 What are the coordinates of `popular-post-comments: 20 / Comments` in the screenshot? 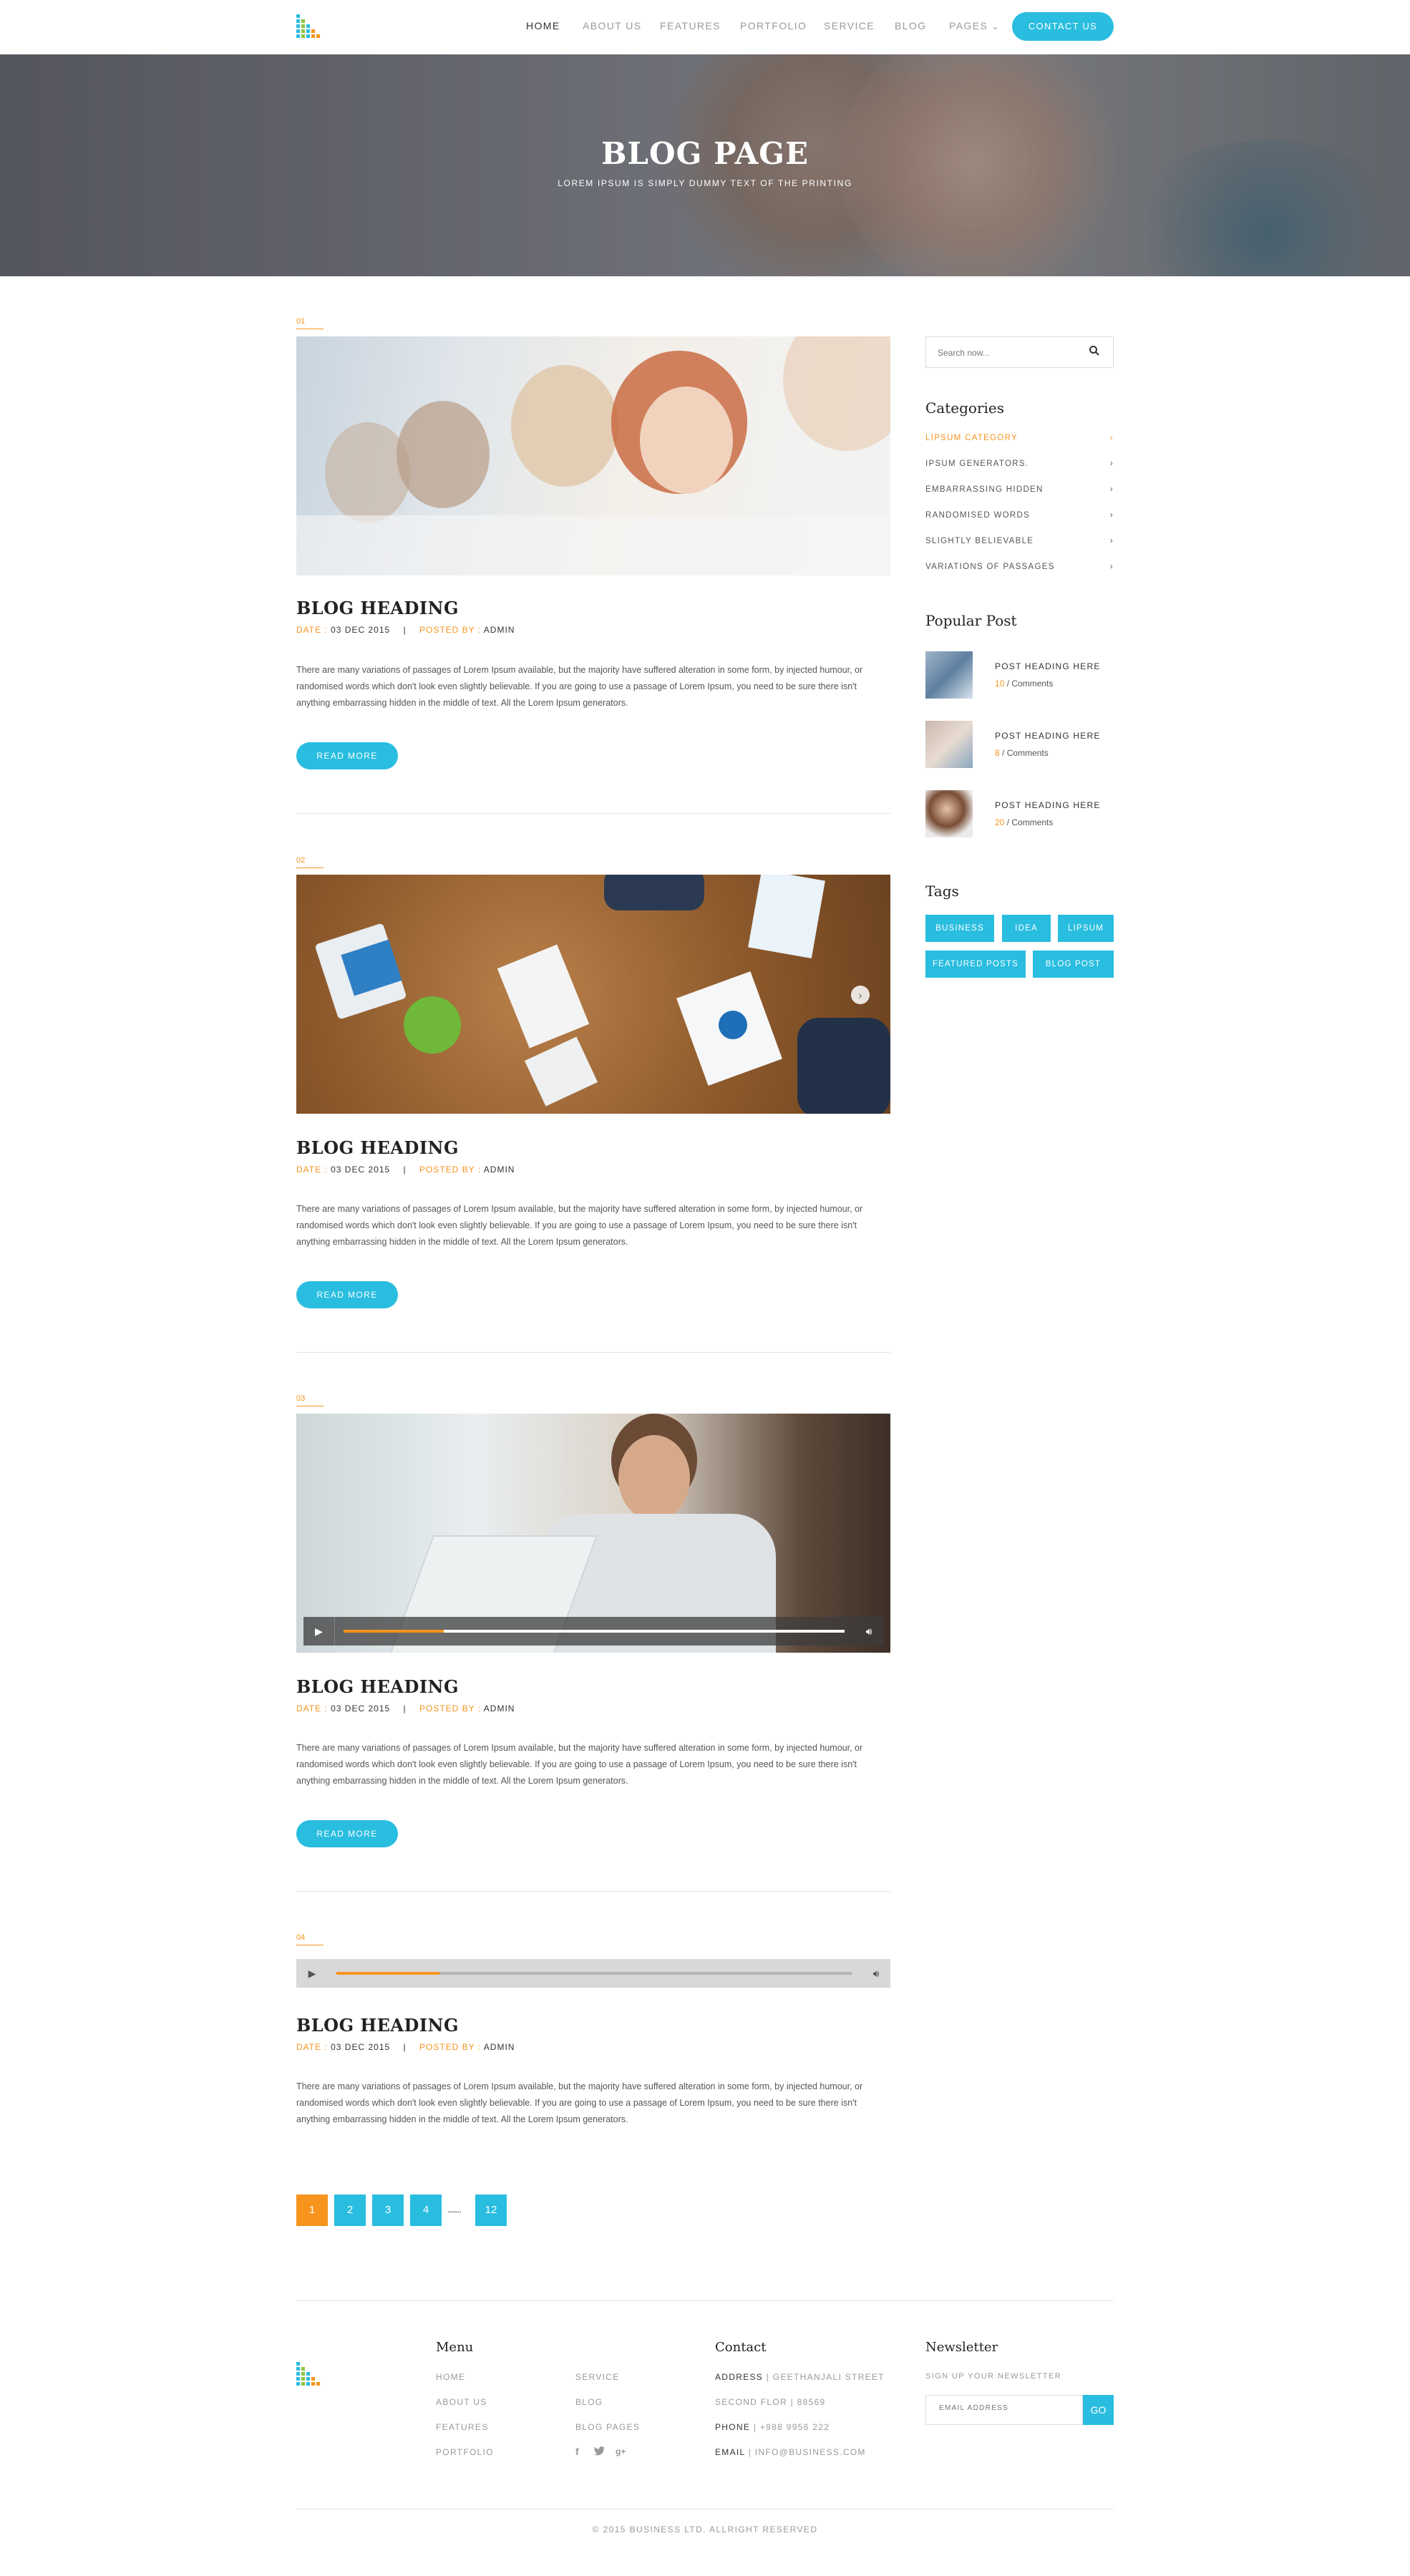 It's located at (1024, 822).